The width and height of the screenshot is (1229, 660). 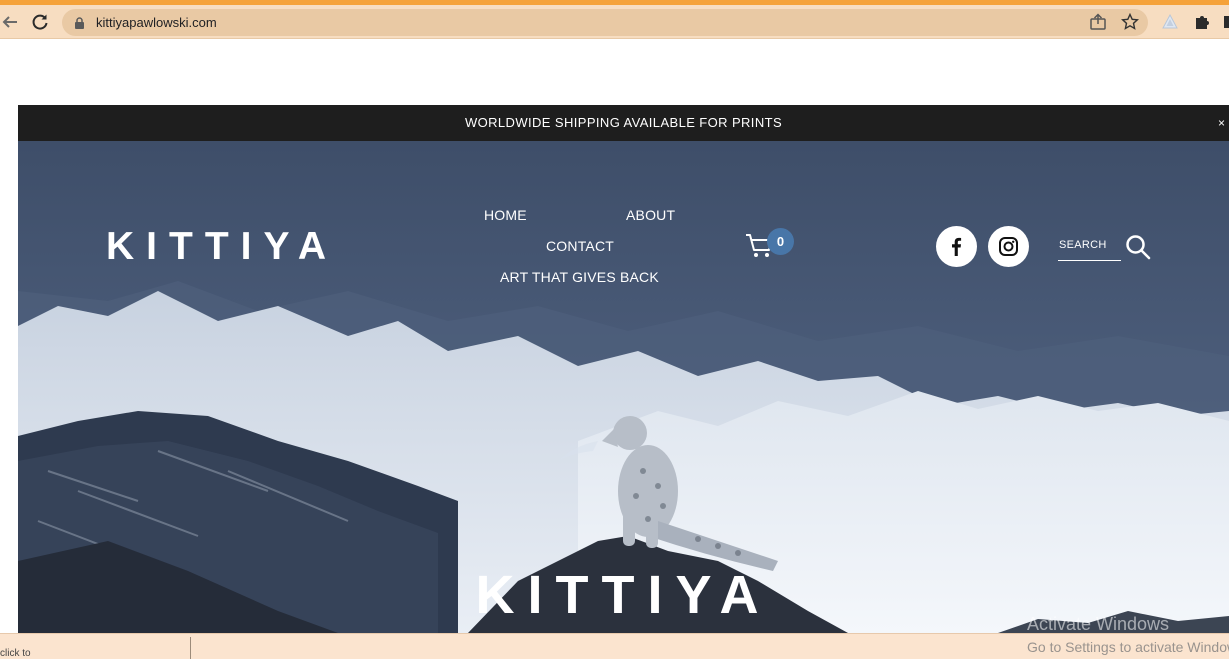 I want to click on instagram-icon, so click(x=1008, y=246).